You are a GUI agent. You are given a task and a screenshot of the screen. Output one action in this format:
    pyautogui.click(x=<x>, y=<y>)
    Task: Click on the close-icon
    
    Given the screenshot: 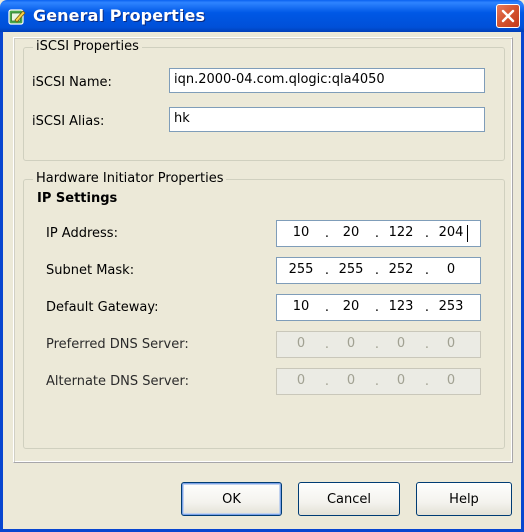 What is the action you would take?
    pyautogui.click(x=508, y=16)
    